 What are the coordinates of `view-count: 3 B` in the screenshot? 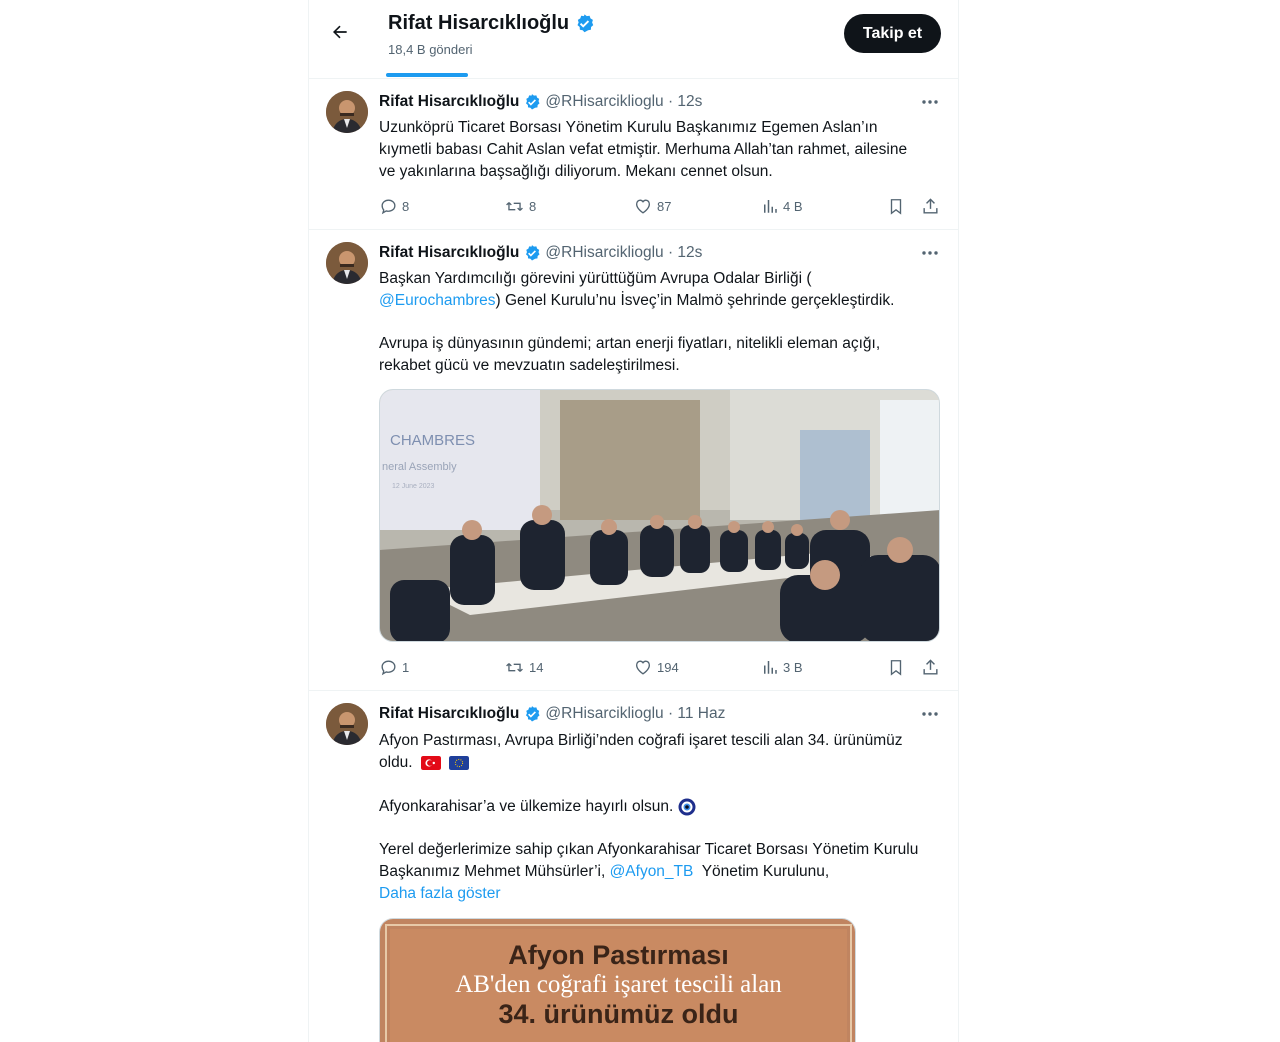 It's located at (793, 667).